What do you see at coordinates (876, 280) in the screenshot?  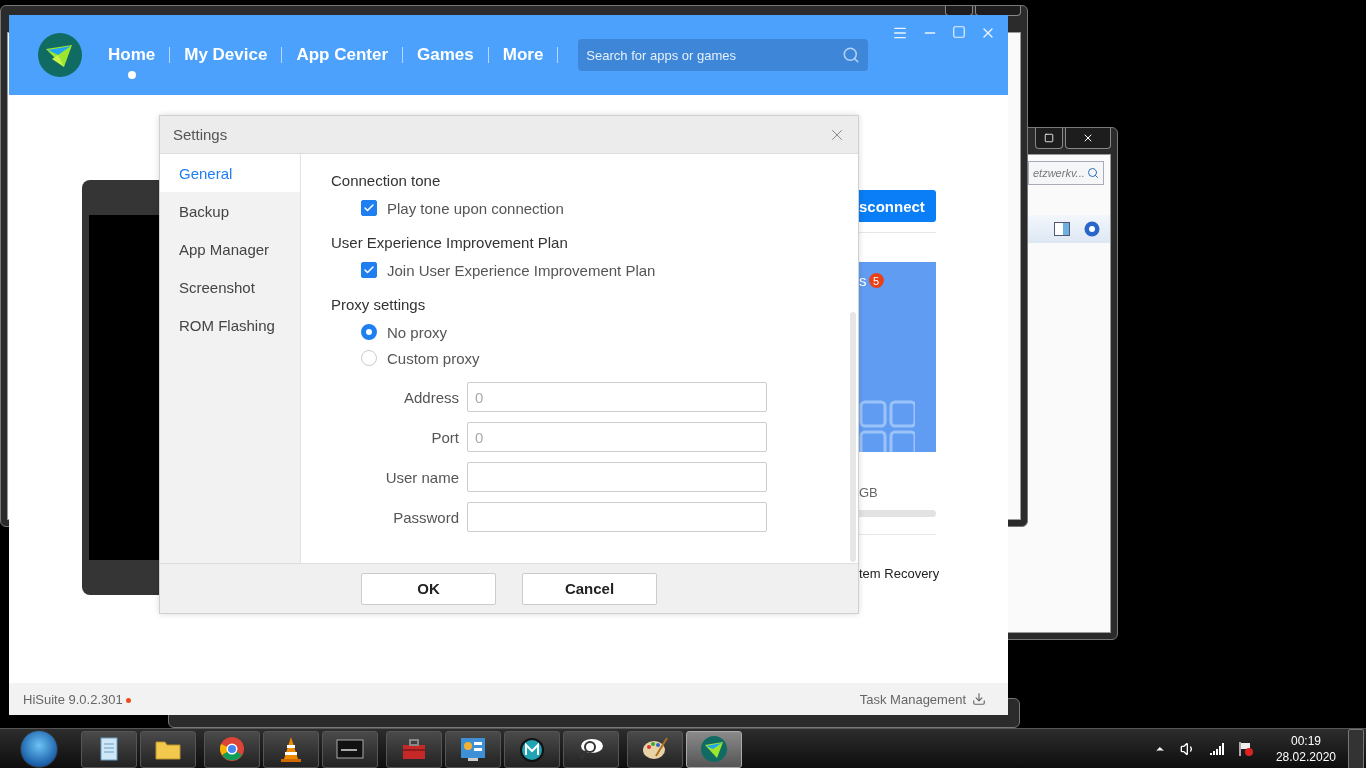 I see `count-badge: 5` at bounding box center [876, 280].